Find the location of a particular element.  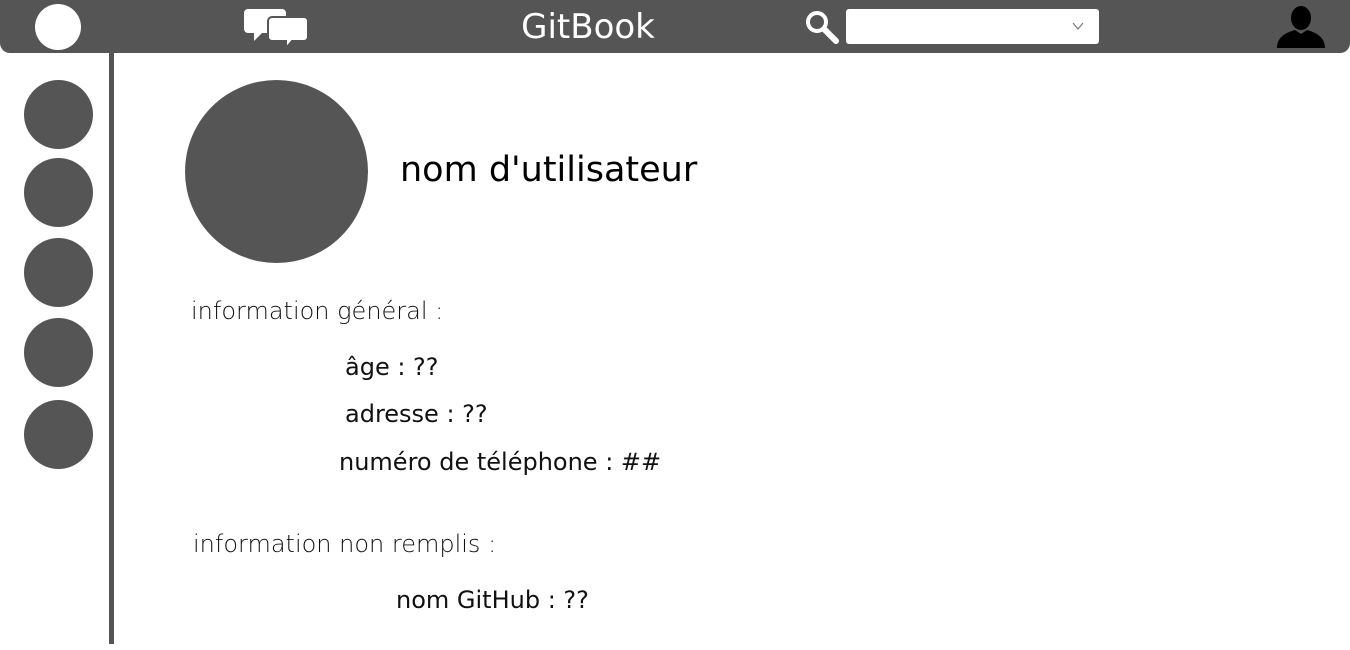

sidebar-divider is located at coordinates (111, 348).